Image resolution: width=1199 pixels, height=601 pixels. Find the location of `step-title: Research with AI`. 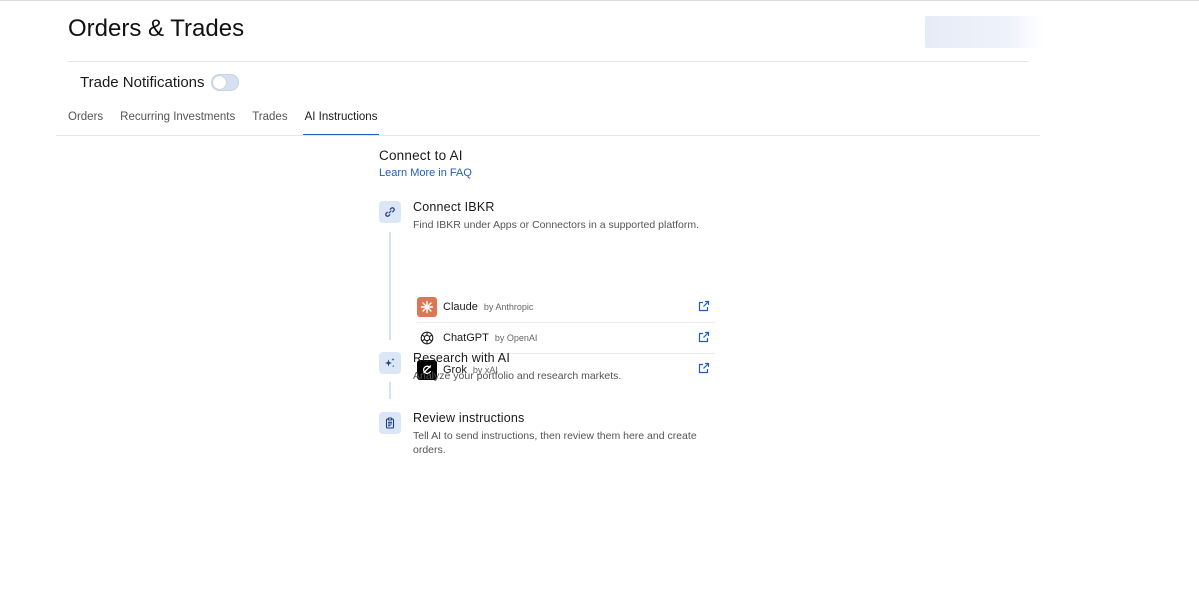

step-title: Research with AI is located at coordinates (461, 358).